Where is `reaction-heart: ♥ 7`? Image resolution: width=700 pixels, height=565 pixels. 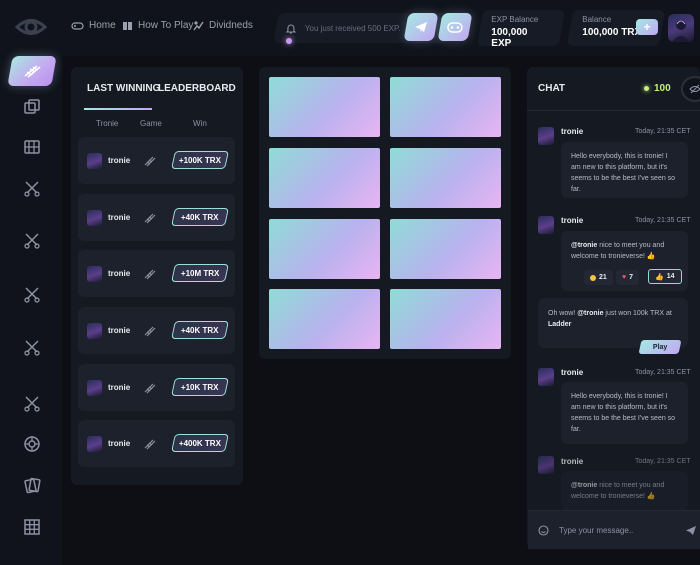 reaction-heart: ♥ 7 is located at coordinates (628, 277).